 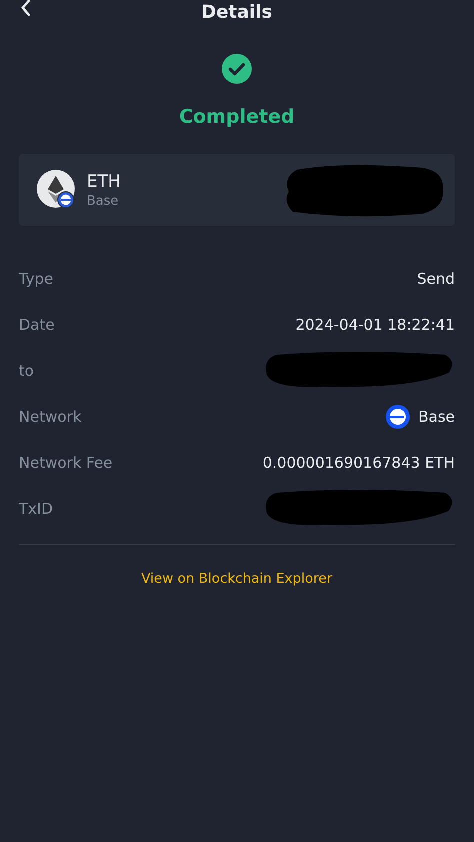 What do you see at coordinates (237, 117) in the screenshot?
I see `status-label: Completed` at bounding box center [237, 117].